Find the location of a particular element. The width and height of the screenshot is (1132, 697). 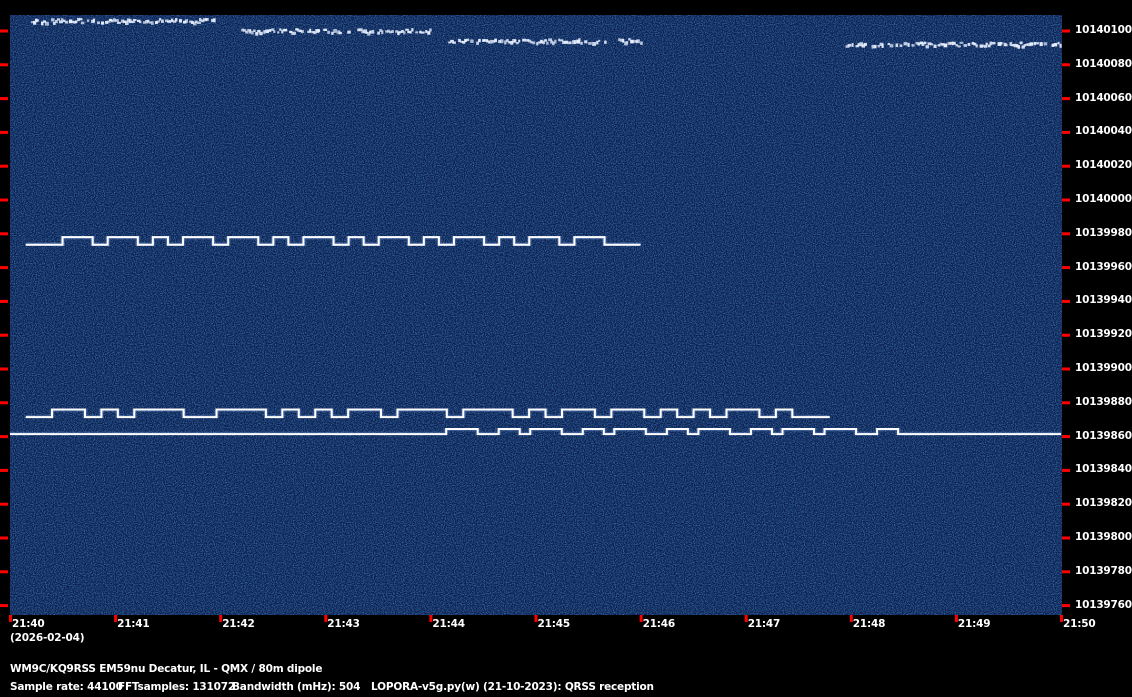

y-tick-label: 10139880 is located at coordinates (1103, 401).